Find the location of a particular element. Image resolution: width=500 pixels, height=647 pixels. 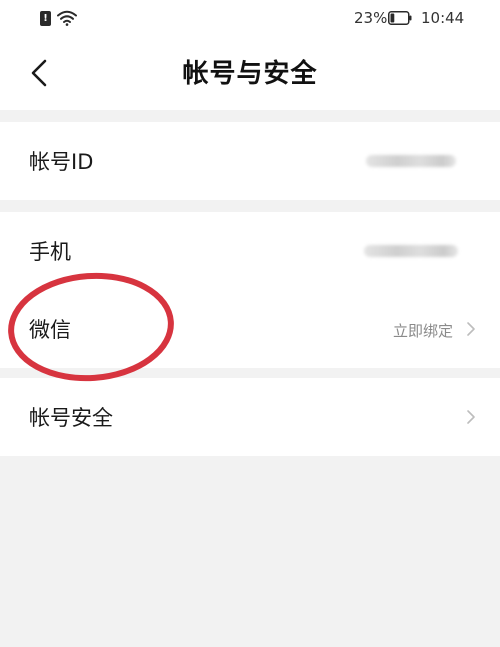

account-id-value-redacted is located at coordinates (411, 161).